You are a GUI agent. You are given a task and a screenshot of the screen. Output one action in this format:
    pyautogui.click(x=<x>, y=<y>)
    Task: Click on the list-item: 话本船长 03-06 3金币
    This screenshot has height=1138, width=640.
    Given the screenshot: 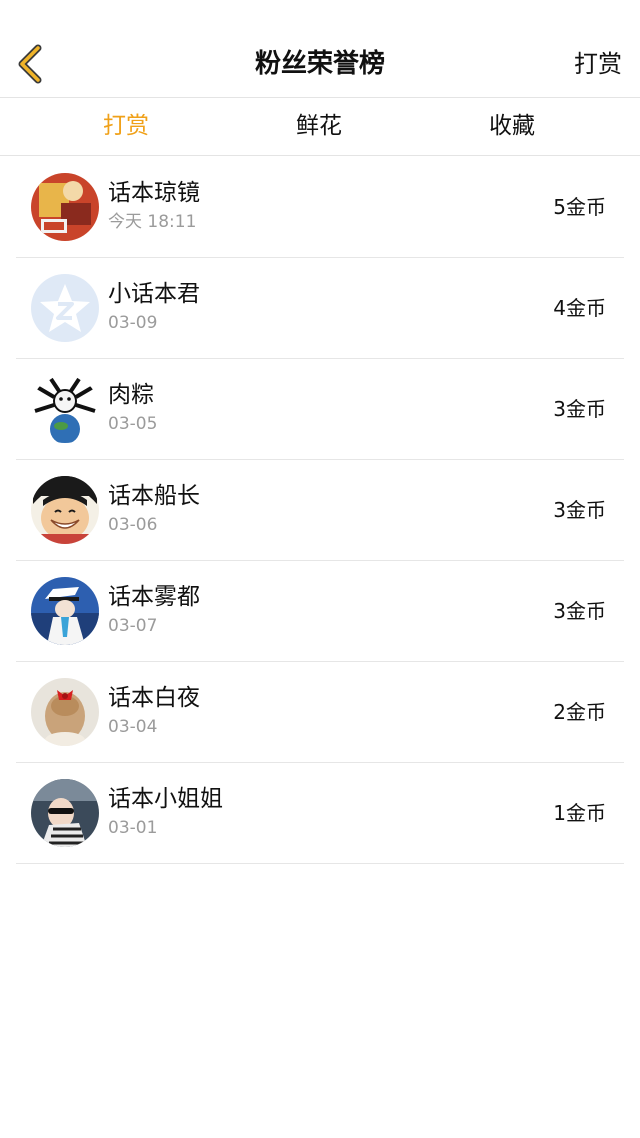 What is the action you would take?
    pyautogui.click(x=320, y=510)
    